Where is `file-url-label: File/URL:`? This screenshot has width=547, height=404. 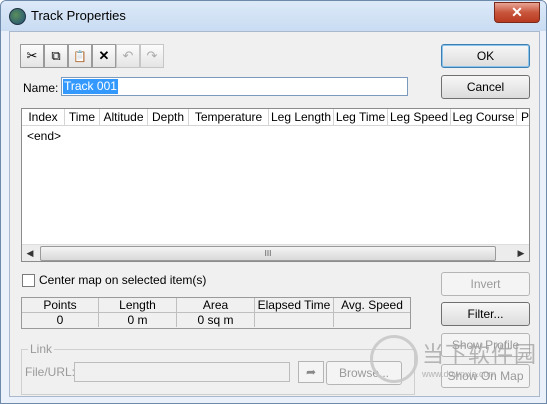 file-url-label: File/URL: is located at coordinates (50, 372).